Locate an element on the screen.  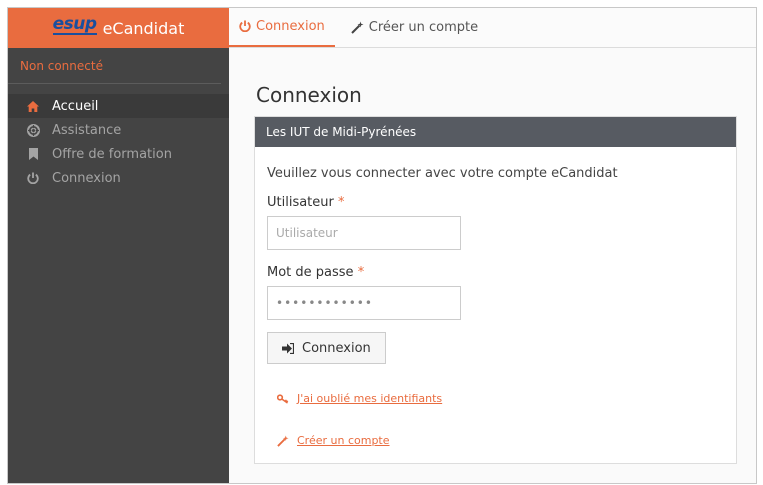
username-label-text: Utilisateur is located at coordinates (300, 202).